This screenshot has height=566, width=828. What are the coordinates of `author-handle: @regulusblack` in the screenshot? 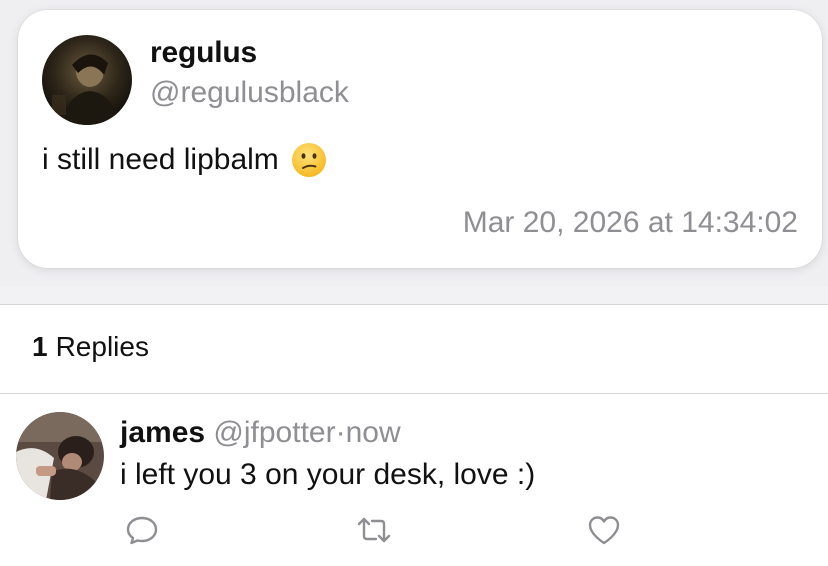 It's located at (249, 93).